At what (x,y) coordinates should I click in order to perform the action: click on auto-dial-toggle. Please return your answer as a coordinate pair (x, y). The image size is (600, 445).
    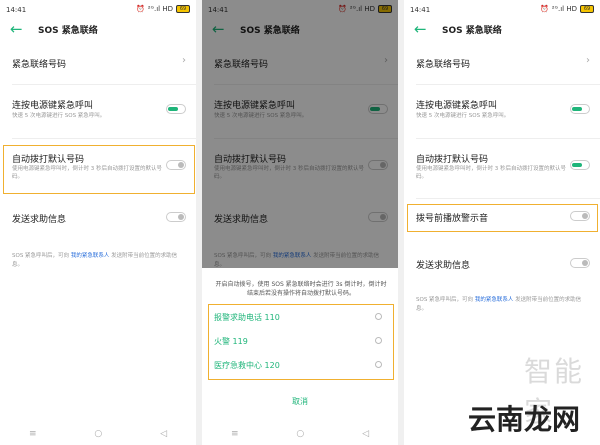
    Looking at the image, I should click on (580, 165).